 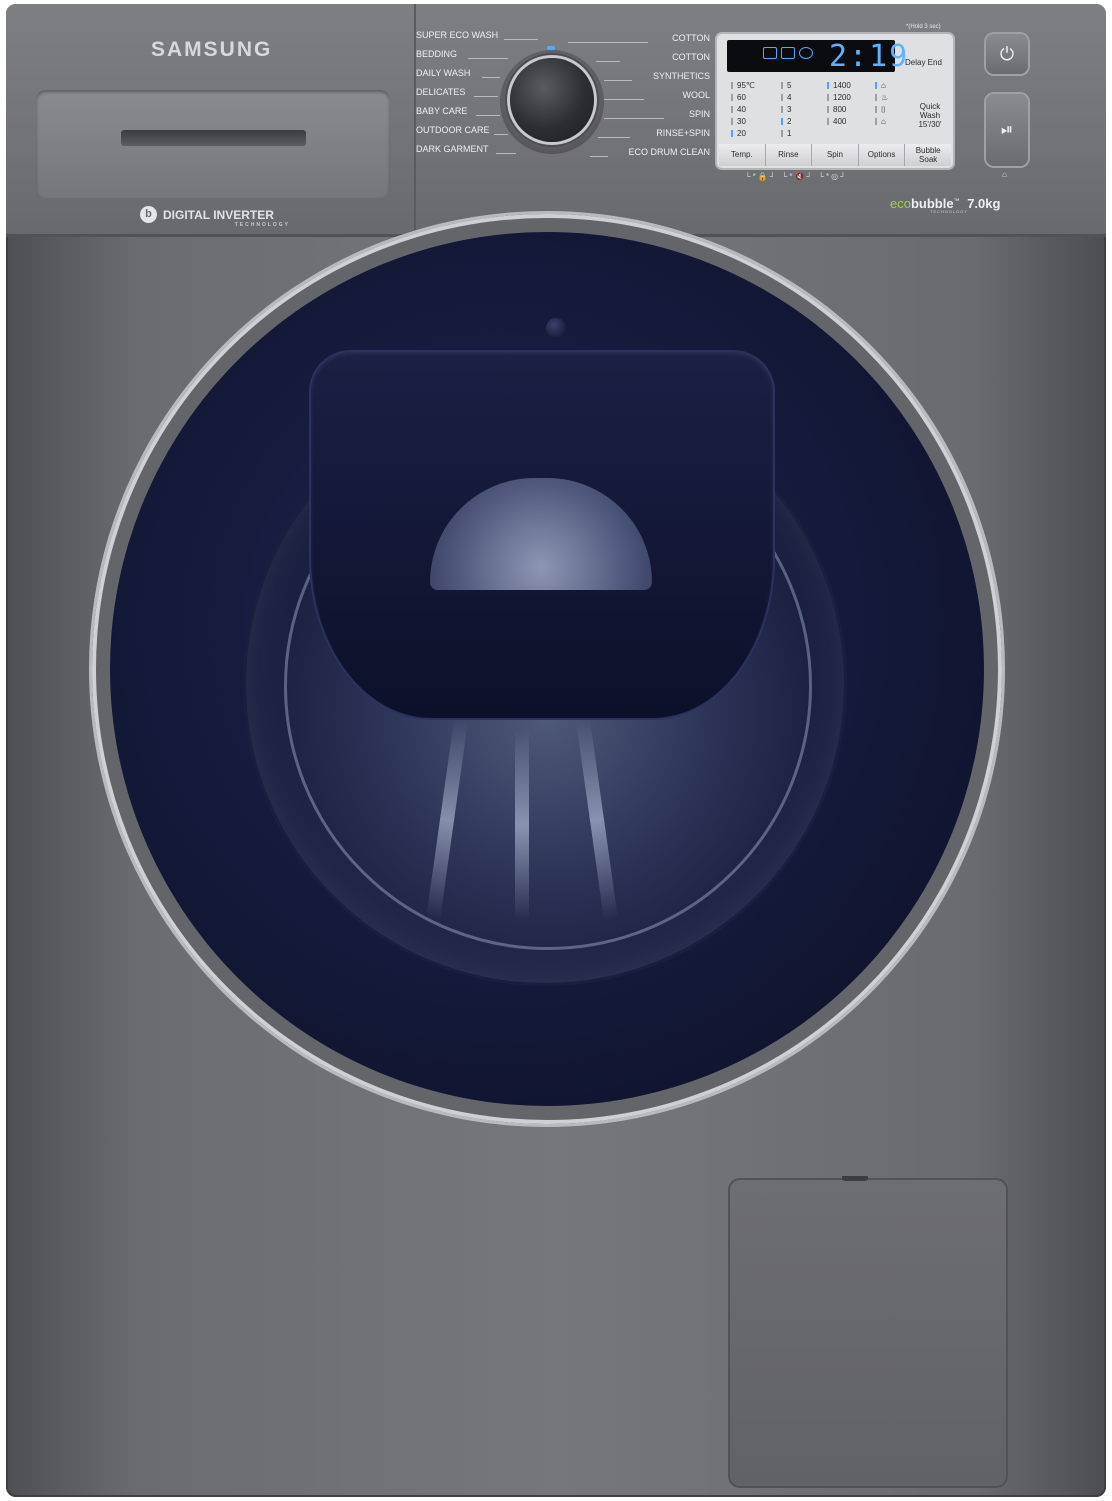 I want to click on power-icon: ⏻, so click(x=1007, y=54).